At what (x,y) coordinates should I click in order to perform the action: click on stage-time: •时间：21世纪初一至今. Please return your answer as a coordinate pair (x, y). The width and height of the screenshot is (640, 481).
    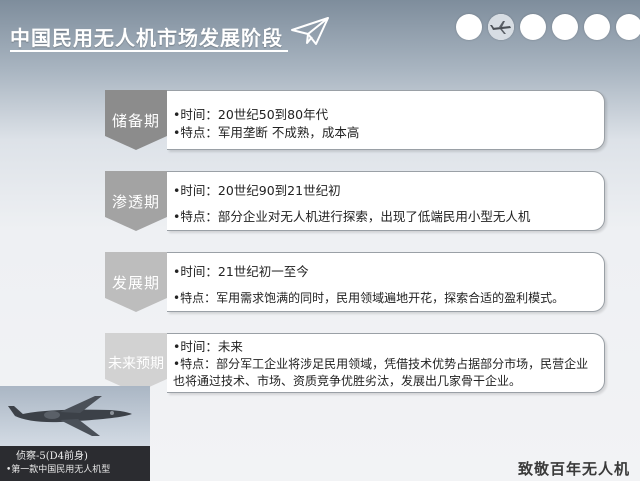
    Looking at the image, I should click on (241, 271).